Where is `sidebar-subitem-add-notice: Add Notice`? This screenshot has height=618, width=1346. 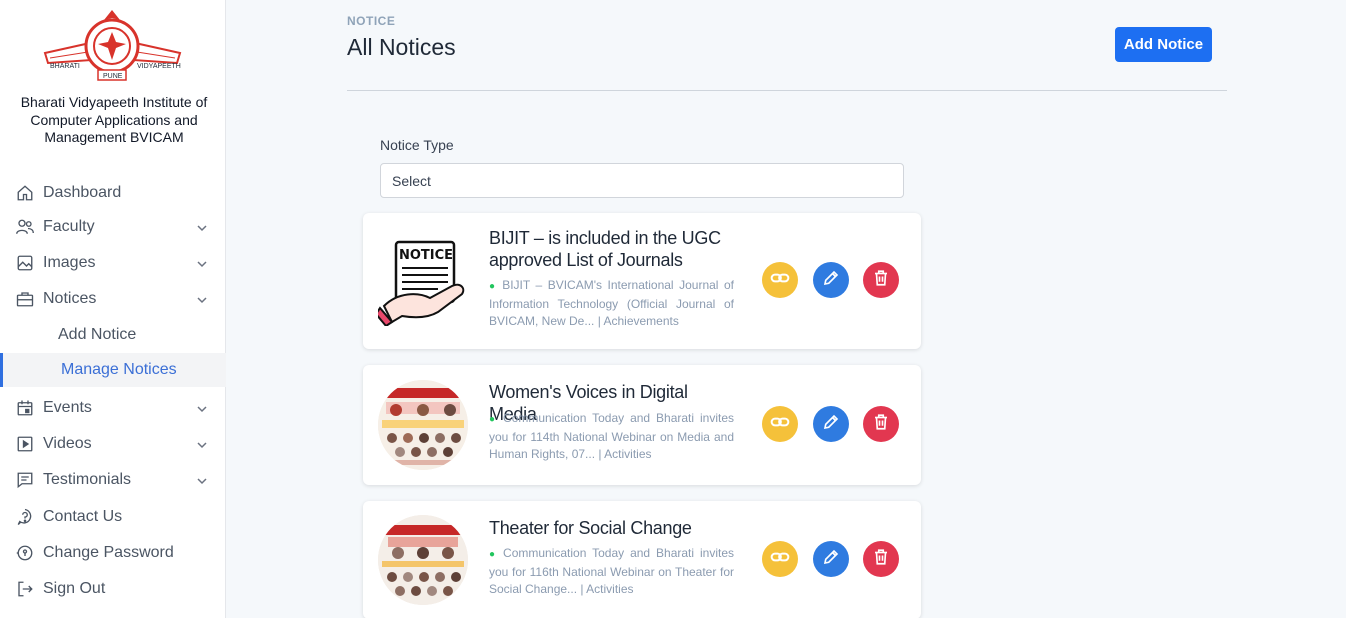
sidebar-subitem-add-notice: Add Notice is located at coordinates (113, 335).